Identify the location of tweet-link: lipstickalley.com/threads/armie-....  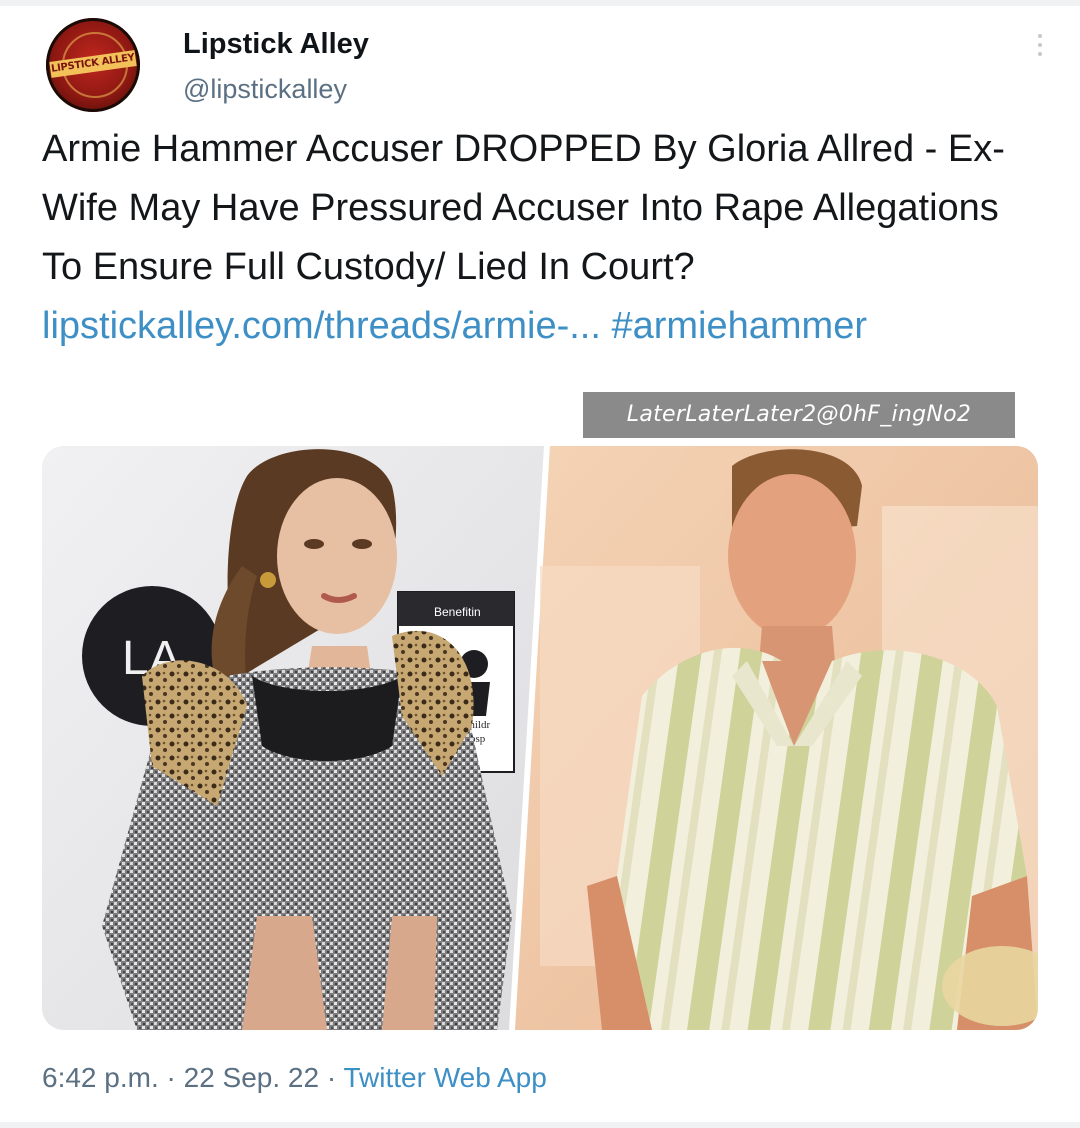
(321, 326).